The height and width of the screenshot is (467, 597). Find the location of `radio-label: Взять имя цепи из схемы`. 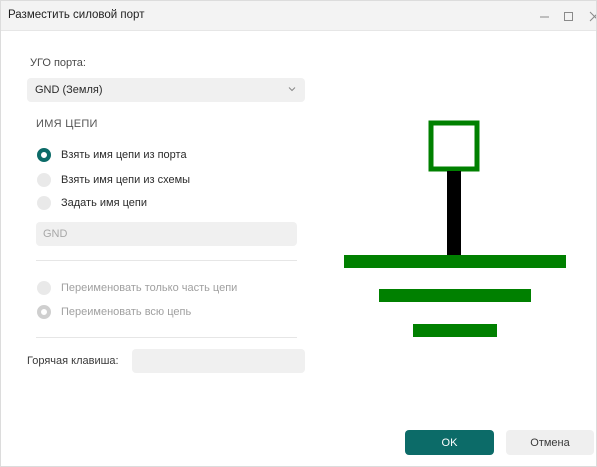

radio-label: Взять имя цепи из схемы is located at coordinates (126, 180).